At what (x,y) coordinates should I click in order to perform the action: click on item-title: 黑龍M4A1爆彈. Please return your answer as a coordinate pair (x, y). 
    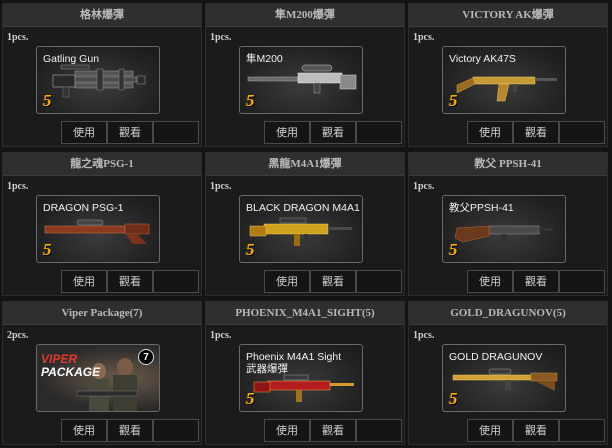
    Looking at the image, I should click on (305, 164).